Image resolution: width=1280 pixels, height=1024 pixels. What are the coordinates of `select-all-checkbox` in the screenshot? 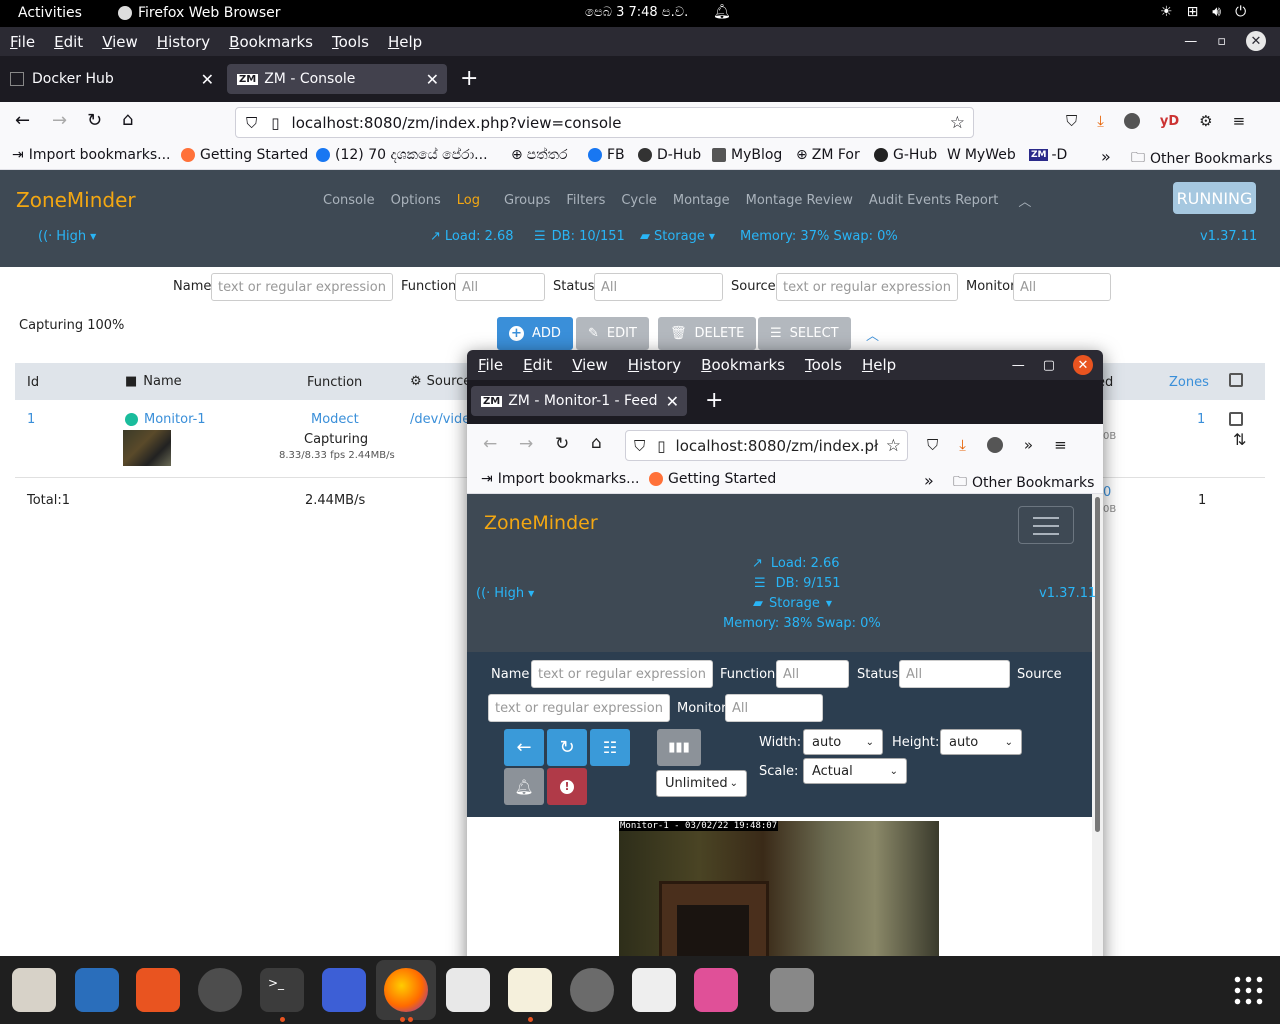 It's located at (1236, 380).